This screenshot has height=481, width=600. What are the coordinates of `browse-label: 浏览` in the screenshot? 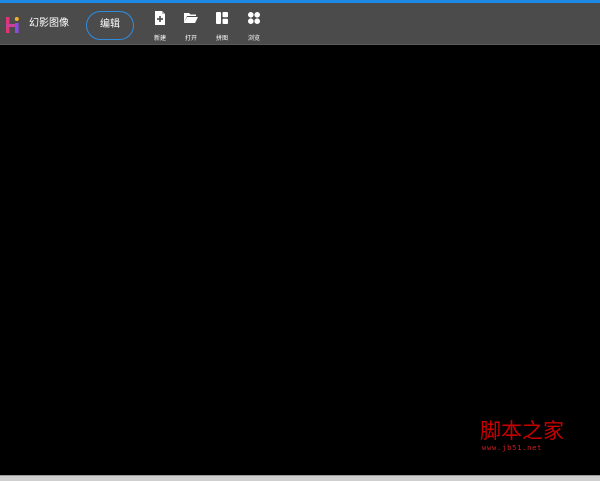 It's located at (253, 38).